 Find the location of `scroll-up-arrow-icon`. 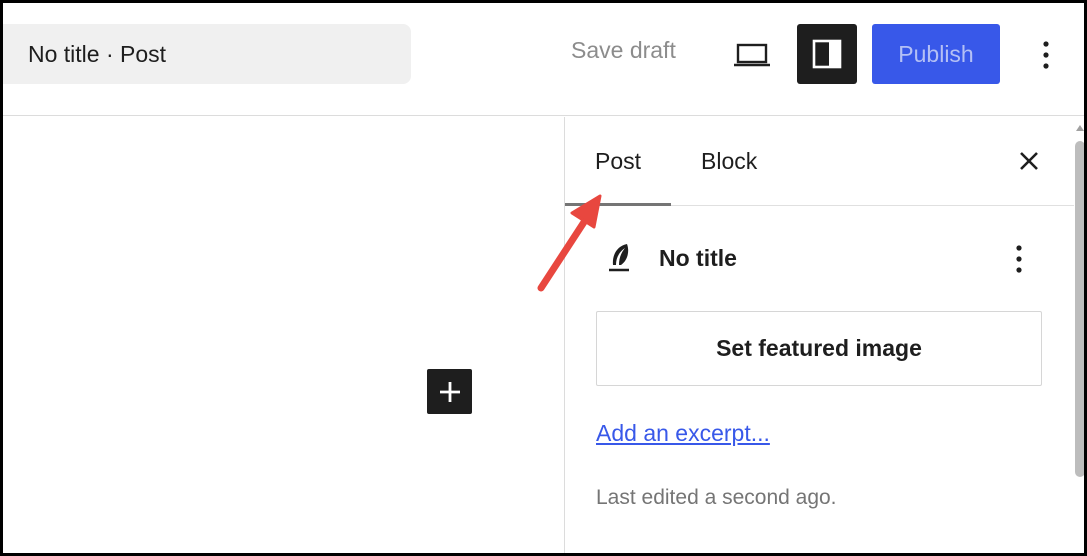

scroll-up-arrow-icon is located at coordinates (1080, 128).